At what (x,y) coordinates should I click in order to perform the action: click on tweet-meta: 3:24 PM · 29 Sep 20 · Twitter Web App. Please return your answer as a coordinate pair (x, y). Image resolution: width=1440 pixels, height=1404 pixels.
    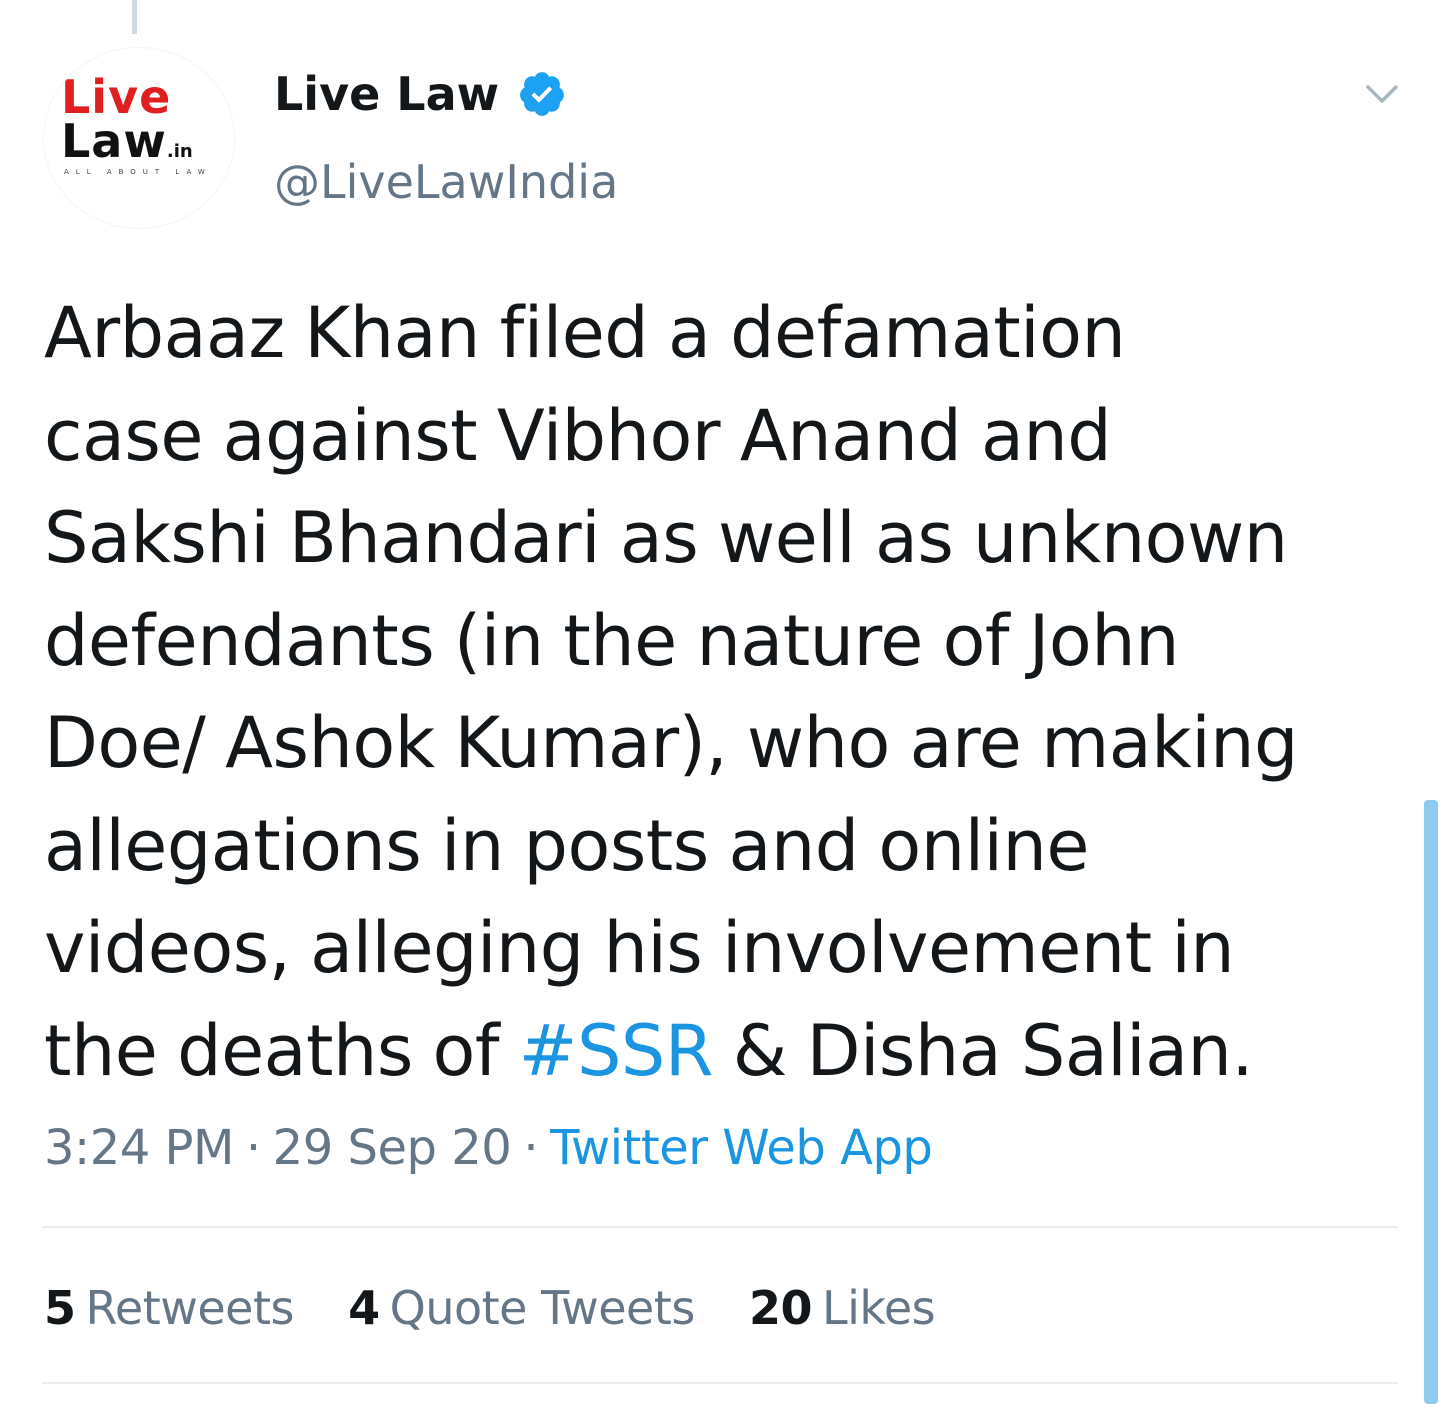
    Looking at the image, I should click on (488, 1148).